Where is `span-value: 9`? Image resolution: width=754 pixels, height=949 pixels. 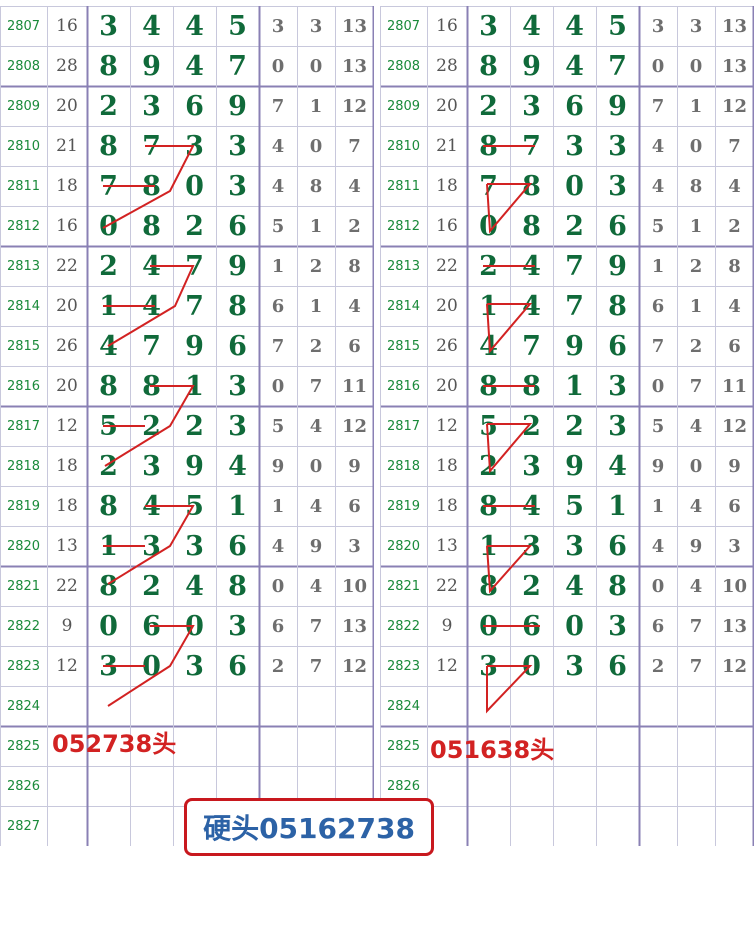
span-value: 9 is located at coordinates (696, 546).